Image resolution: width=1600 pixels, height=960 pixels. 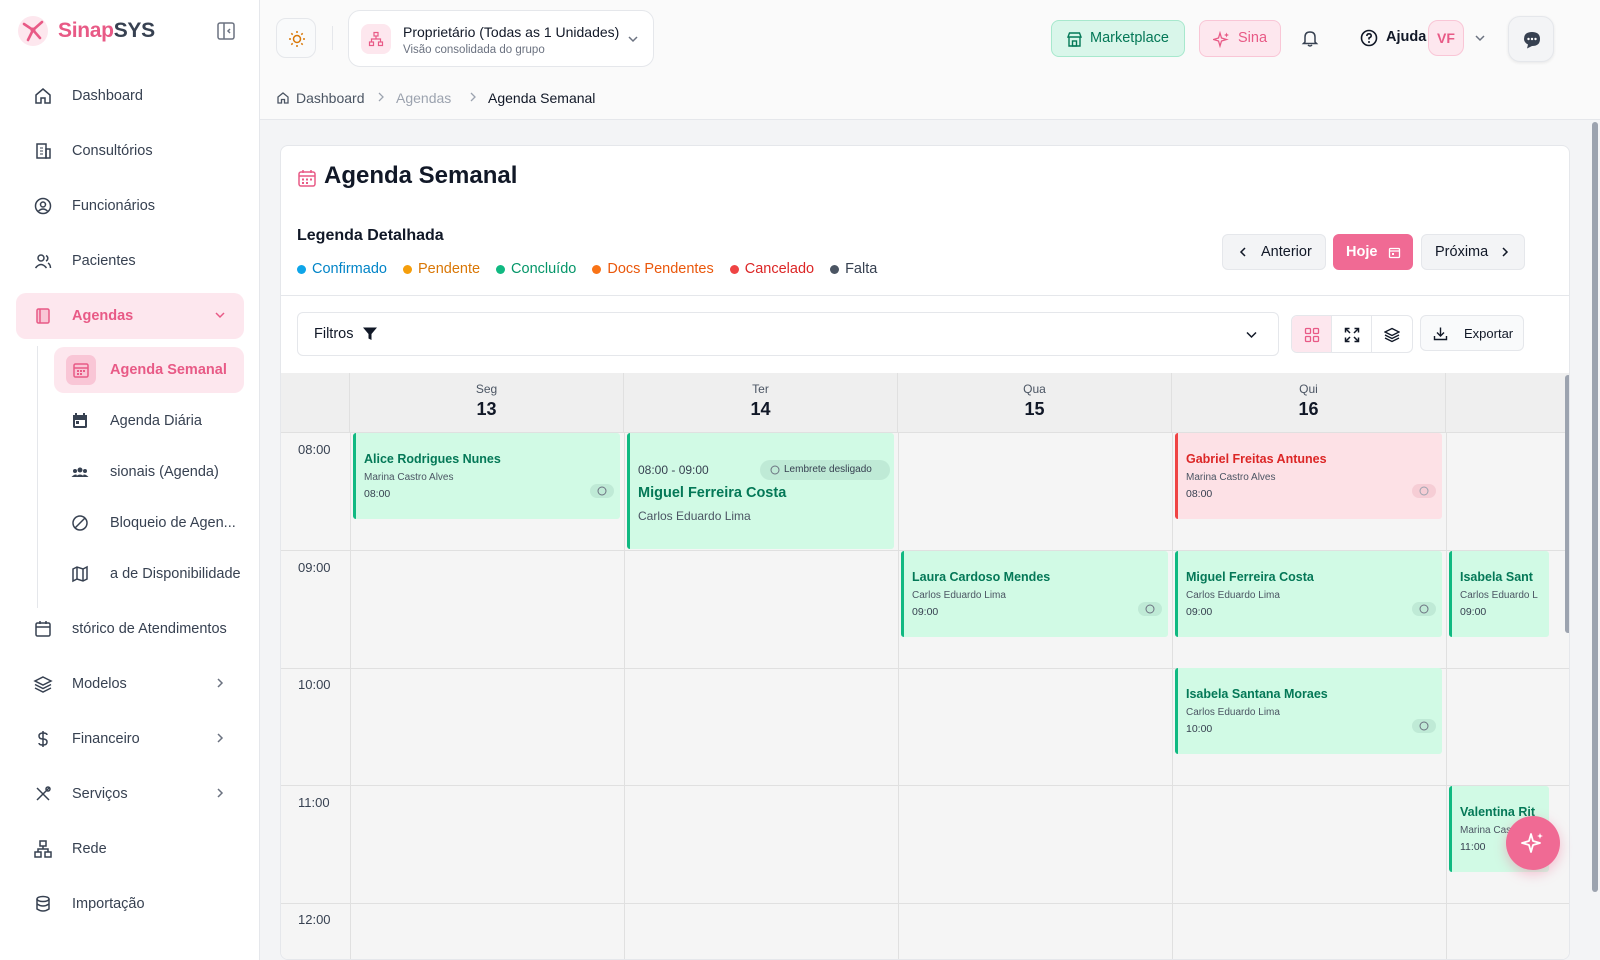 What do you see at coordinates (1034, 389) in the screenshot?
I see `day-weekday: Qua` at bounding box center [1034, 389].